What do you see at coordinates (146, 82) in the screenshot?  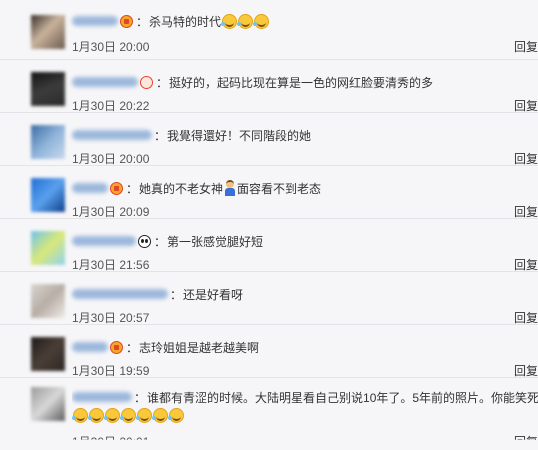 I see `fire-badge-icon` at bounding box center [146, 82].